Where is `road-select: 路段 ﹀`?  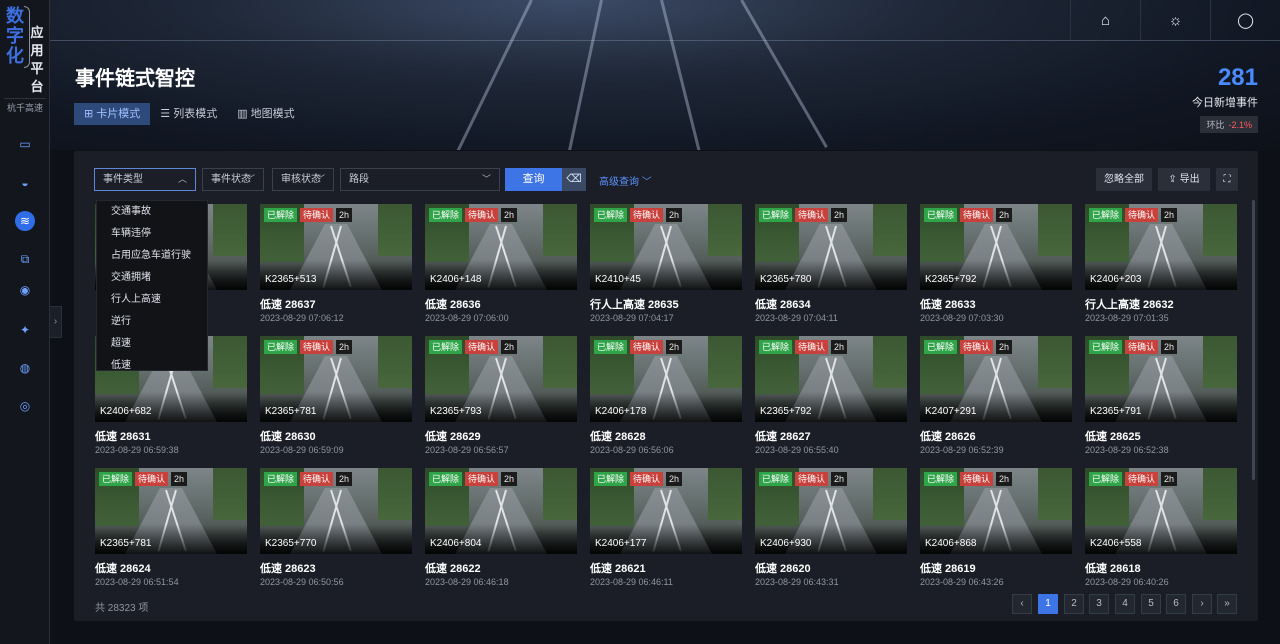 road-select: 路段 ﹀ is located at coordinates (420, 179).